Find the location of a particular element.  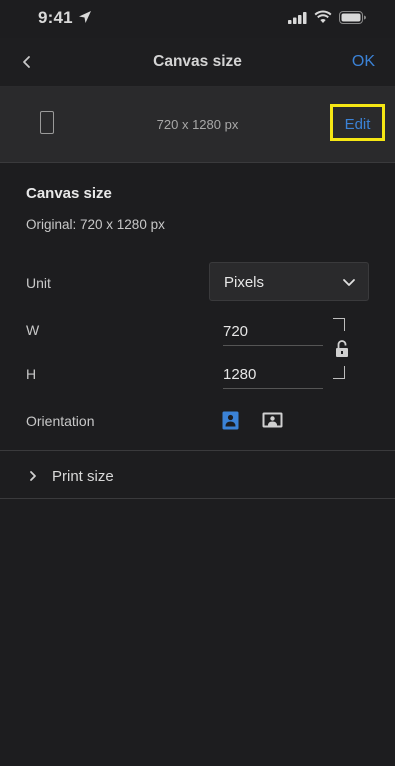

chevron-down-icon is located at coordinates (349, 282).